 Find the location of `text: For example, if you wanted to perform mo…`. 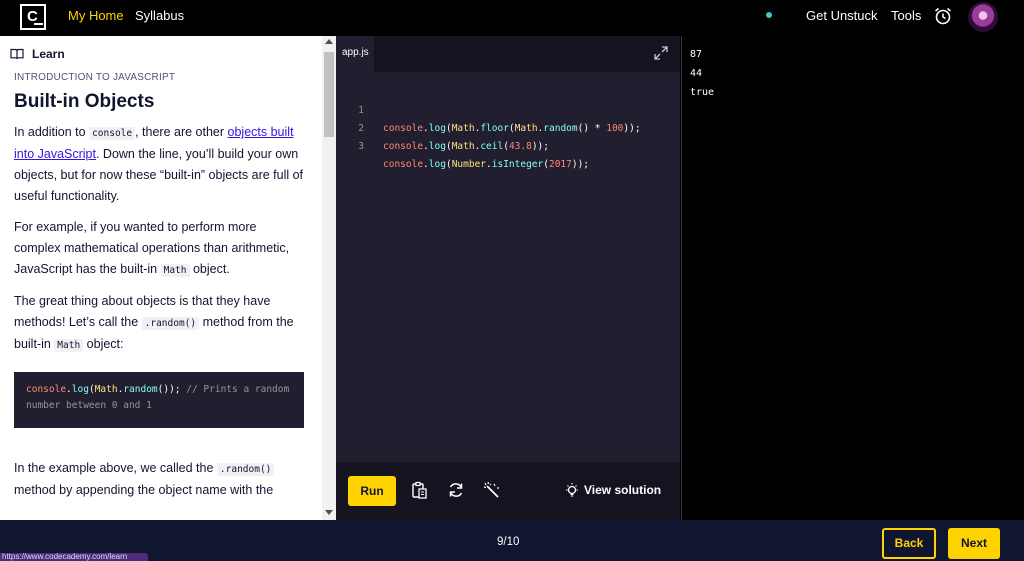

text: For example, if you wanted to perform mo… is located at coordinates (152, 248).